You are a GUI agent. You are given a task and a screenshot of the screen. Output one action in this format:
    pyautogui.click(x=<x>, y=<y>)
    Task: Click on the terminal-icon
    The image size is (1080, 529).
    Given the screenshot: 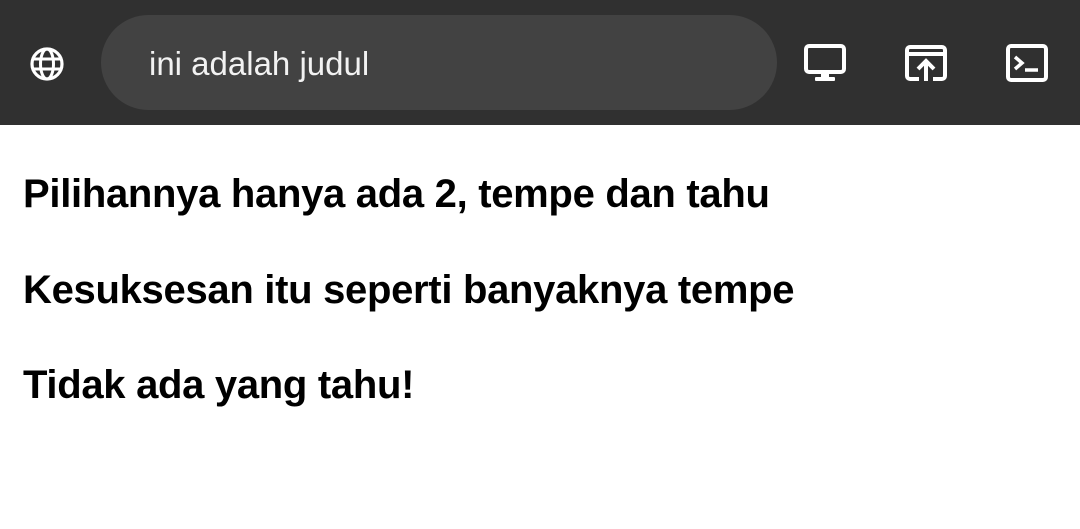 What is the action you would take?
    pyautogui.click(x=1027, y=63)
    